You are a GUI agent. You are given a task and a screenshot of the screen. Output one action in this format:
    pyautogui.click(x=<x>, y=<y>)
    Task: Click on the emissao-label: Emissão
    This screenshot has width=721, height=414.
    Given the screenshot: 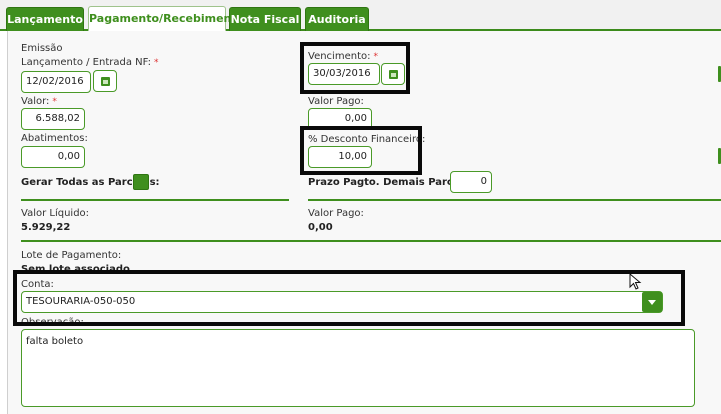 What is the action you would take?
    pyautogui.click(x=42, y=48)
    